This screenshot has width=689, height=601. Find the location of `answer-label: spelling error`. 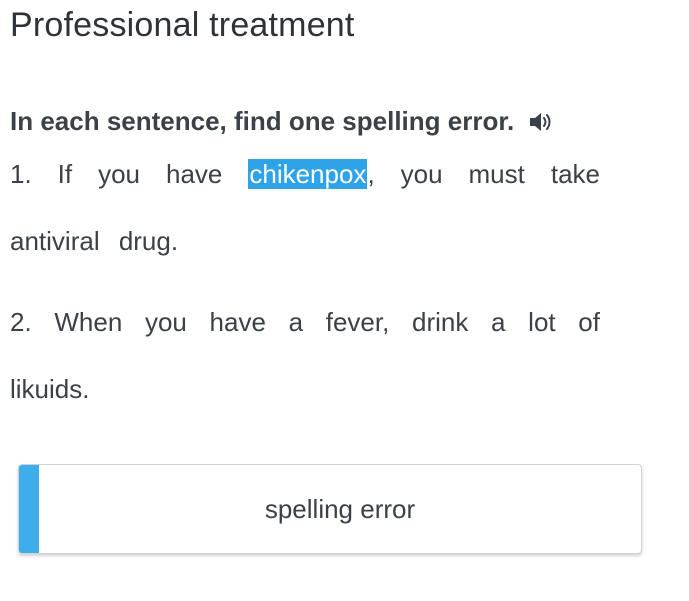

answer-label: spelling error is located at coordinates (340, 508).